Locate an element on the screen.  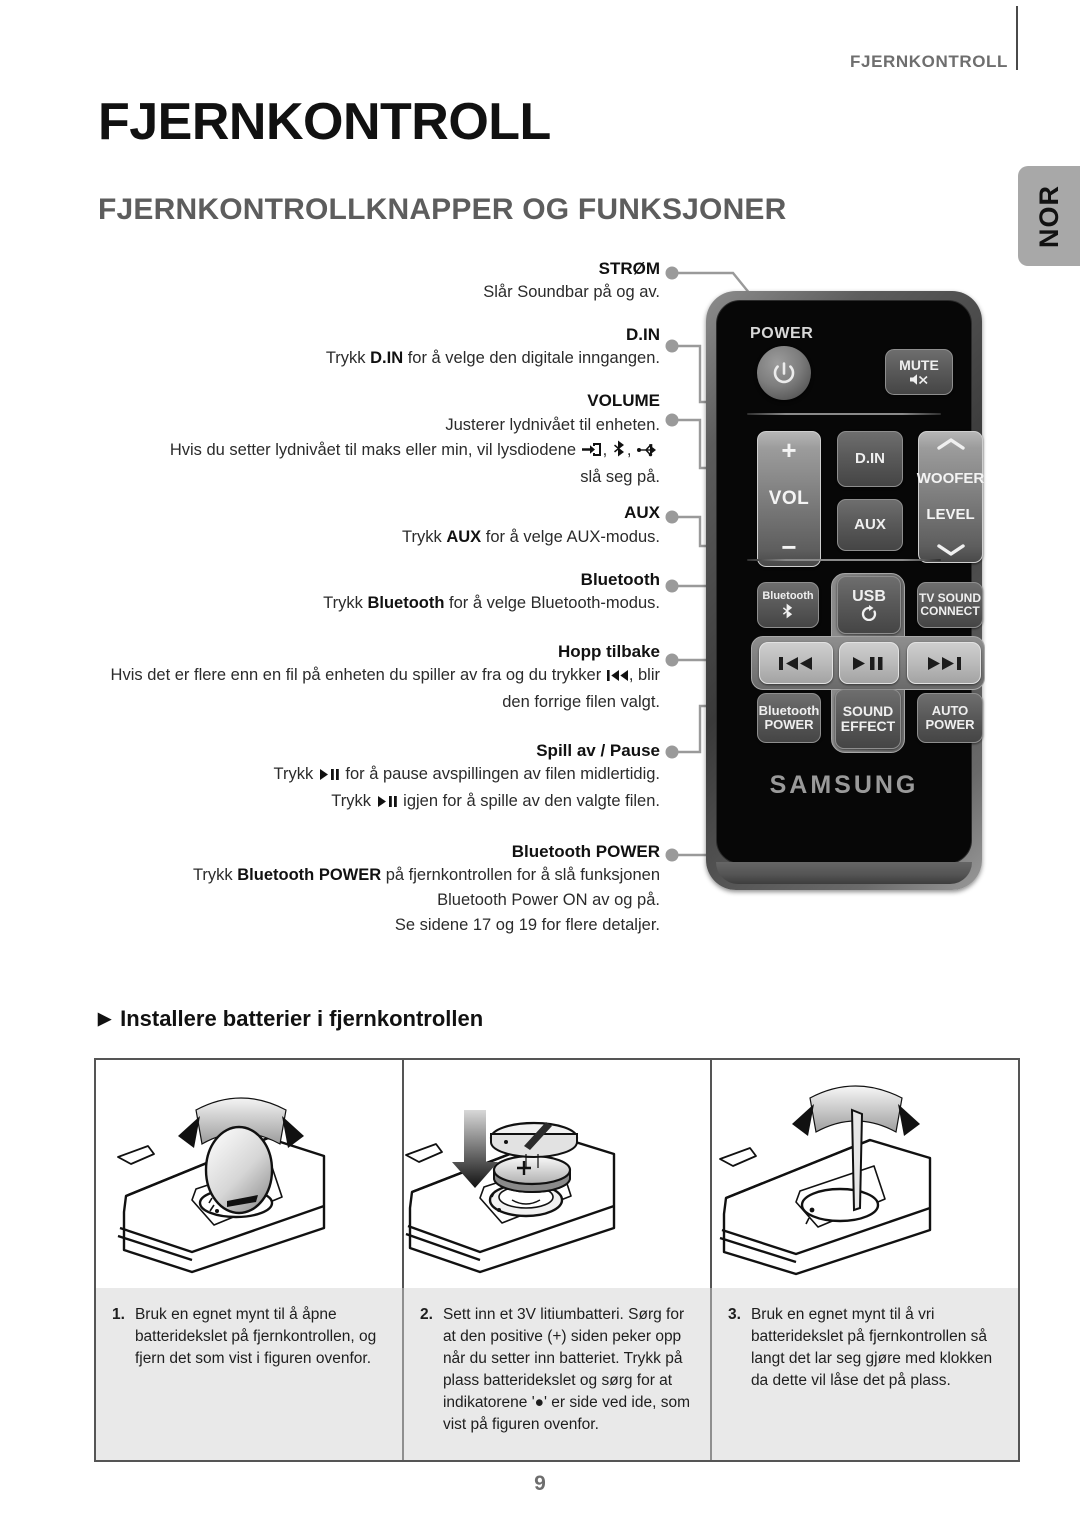
remote-tv-sound-connect-button: TV SOUND CONNECT is located at coordinates (950, 605).